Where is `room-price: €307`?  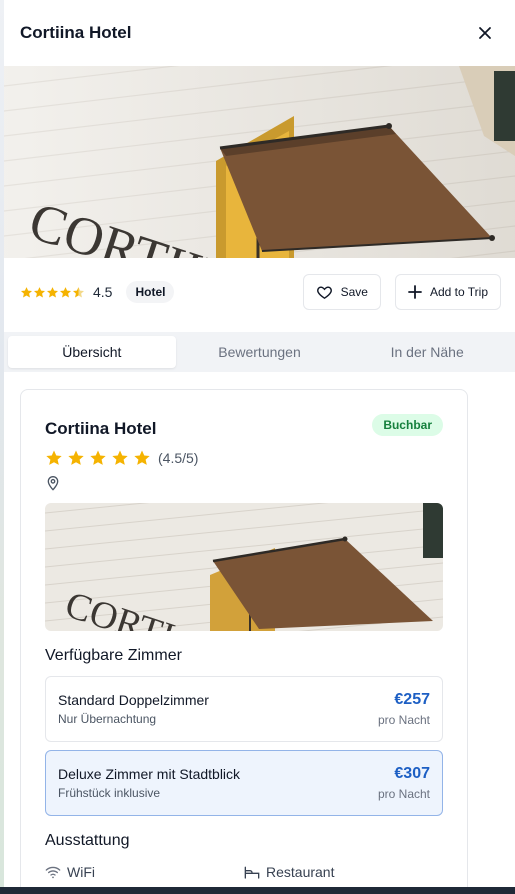 room-price: €307 is located at coordinates (412, 773).